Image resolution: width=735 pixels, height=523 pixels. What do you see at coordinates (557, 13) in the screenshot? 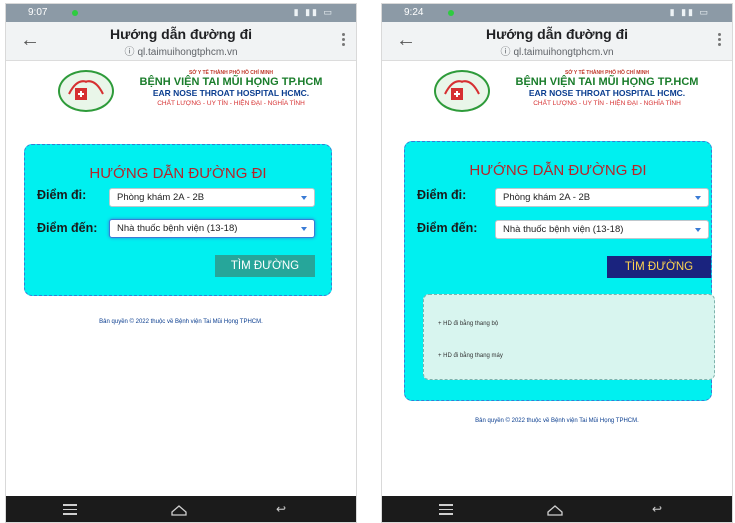
I see `status-bar: 9:24 ▮ ▮▮ ▭` at bounding box center [557, 13].